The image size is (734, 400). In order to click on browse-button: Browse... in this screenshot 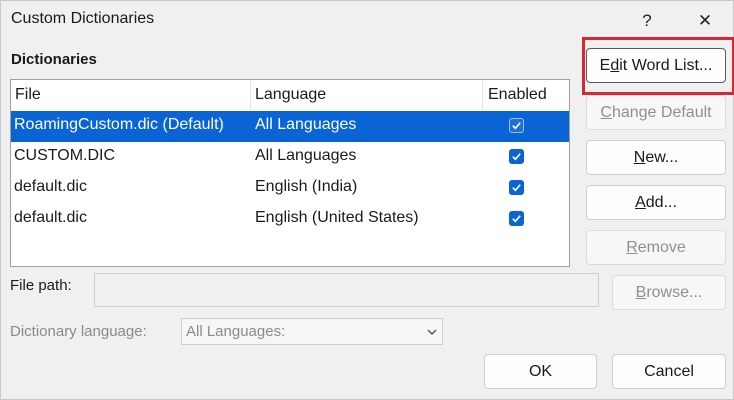, I will do `click(669, 292)`.